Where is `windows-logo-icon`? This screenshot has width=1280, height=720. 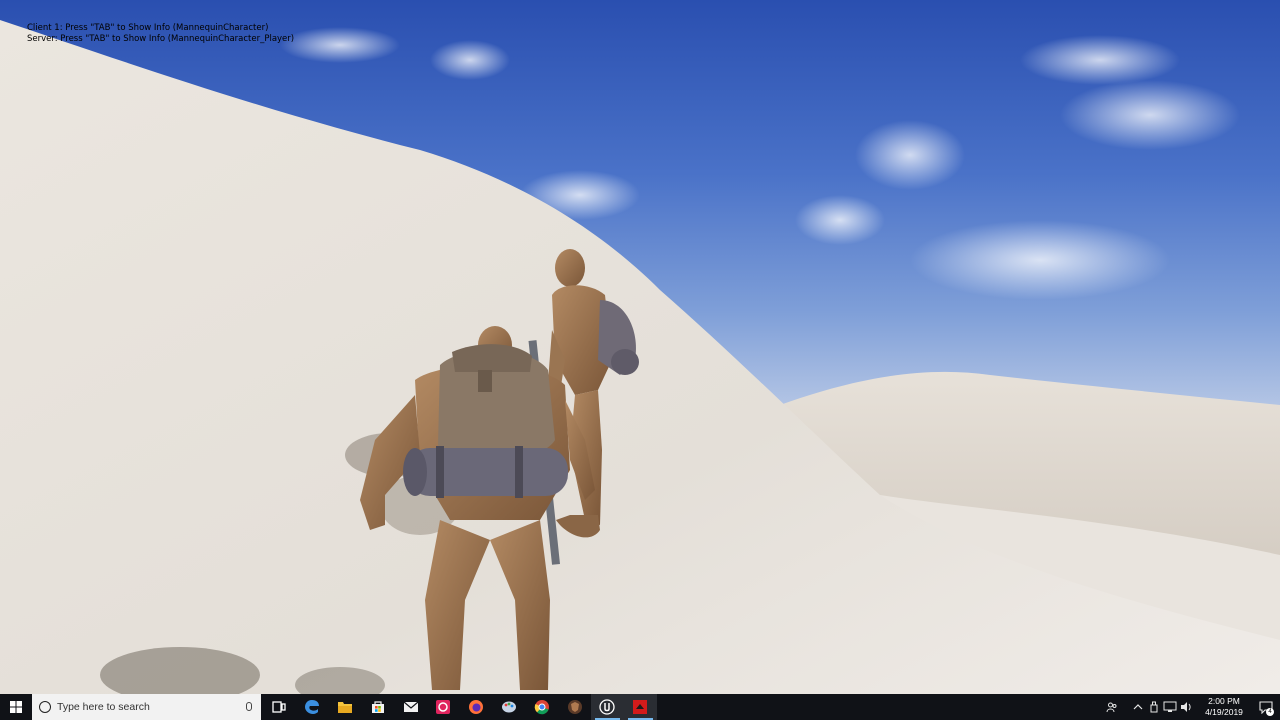
windows-logo-icon is located at coordinates (16, 707).